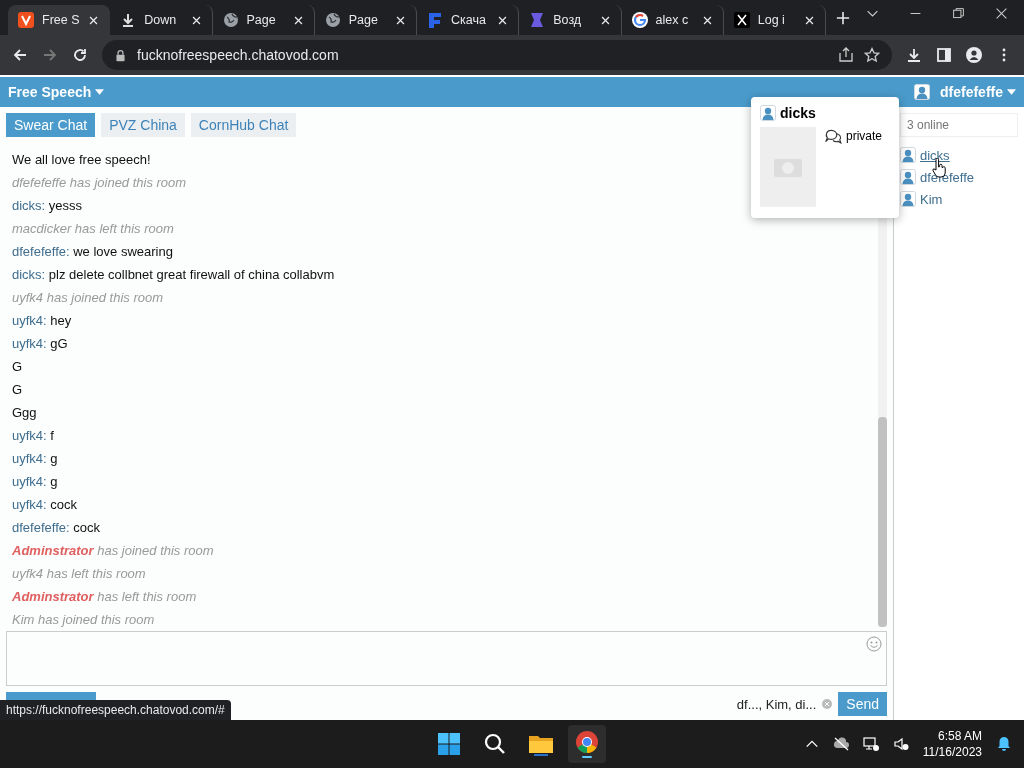 This screenshot has width=1024, height=768. Describe the element at coordinates (25, 412) in the screenshot. I see `chat-message: Ggg` at that location.